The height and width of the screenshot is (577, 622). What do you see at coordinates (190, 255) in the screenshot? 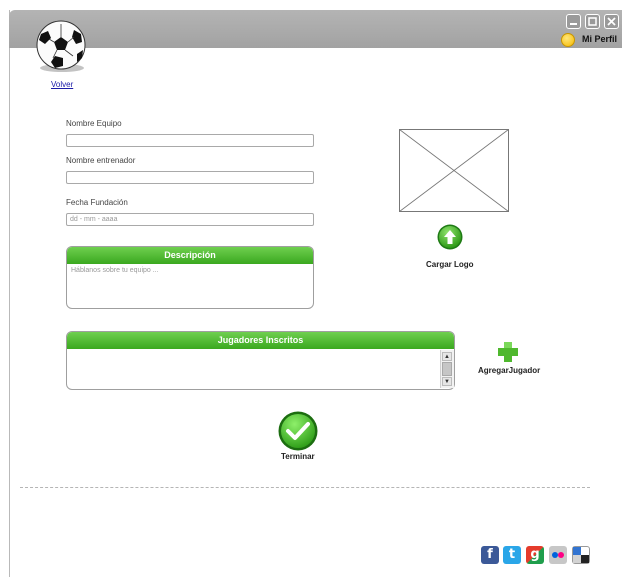
I see `description-title: Descripción` at bounding box center [190, 255].